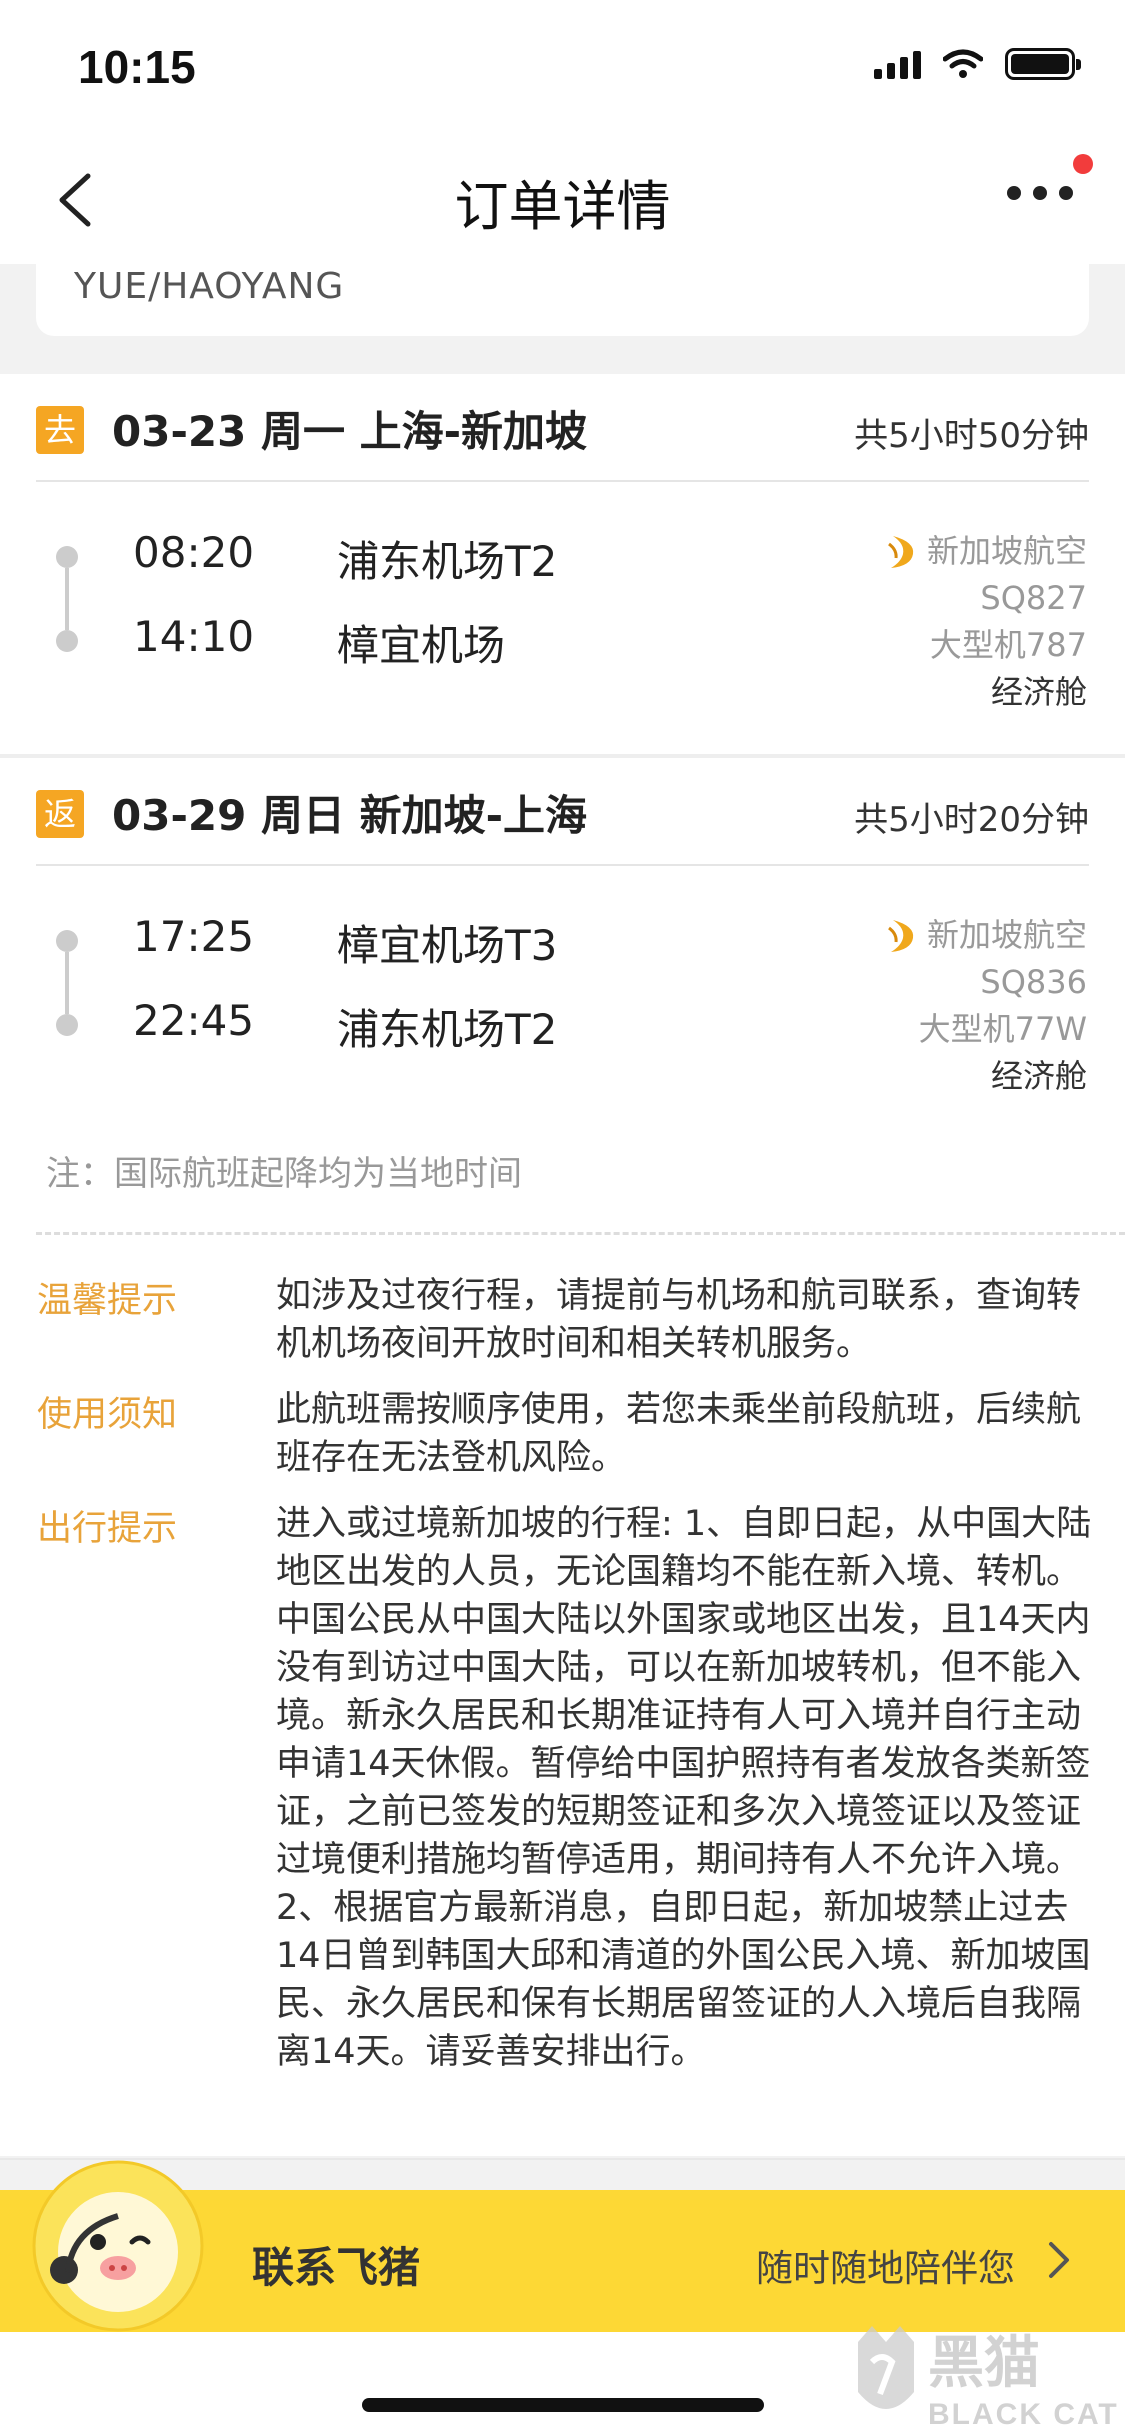 The height and width of the screenshot is (2436, 1125). I want to click on flight-number: SQ827, so click(1033, 598).